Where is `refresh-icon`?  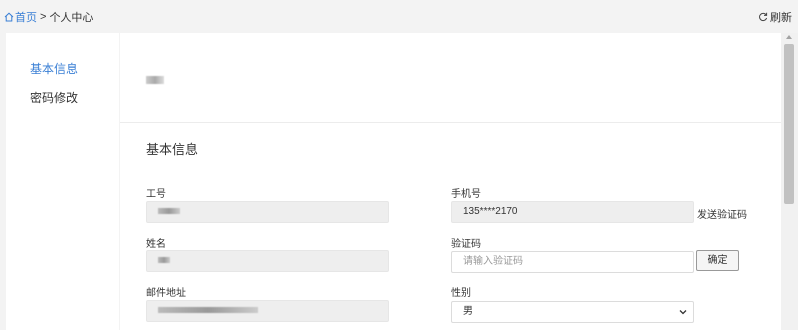
refresh-icon is located at coordinates (763, 17).